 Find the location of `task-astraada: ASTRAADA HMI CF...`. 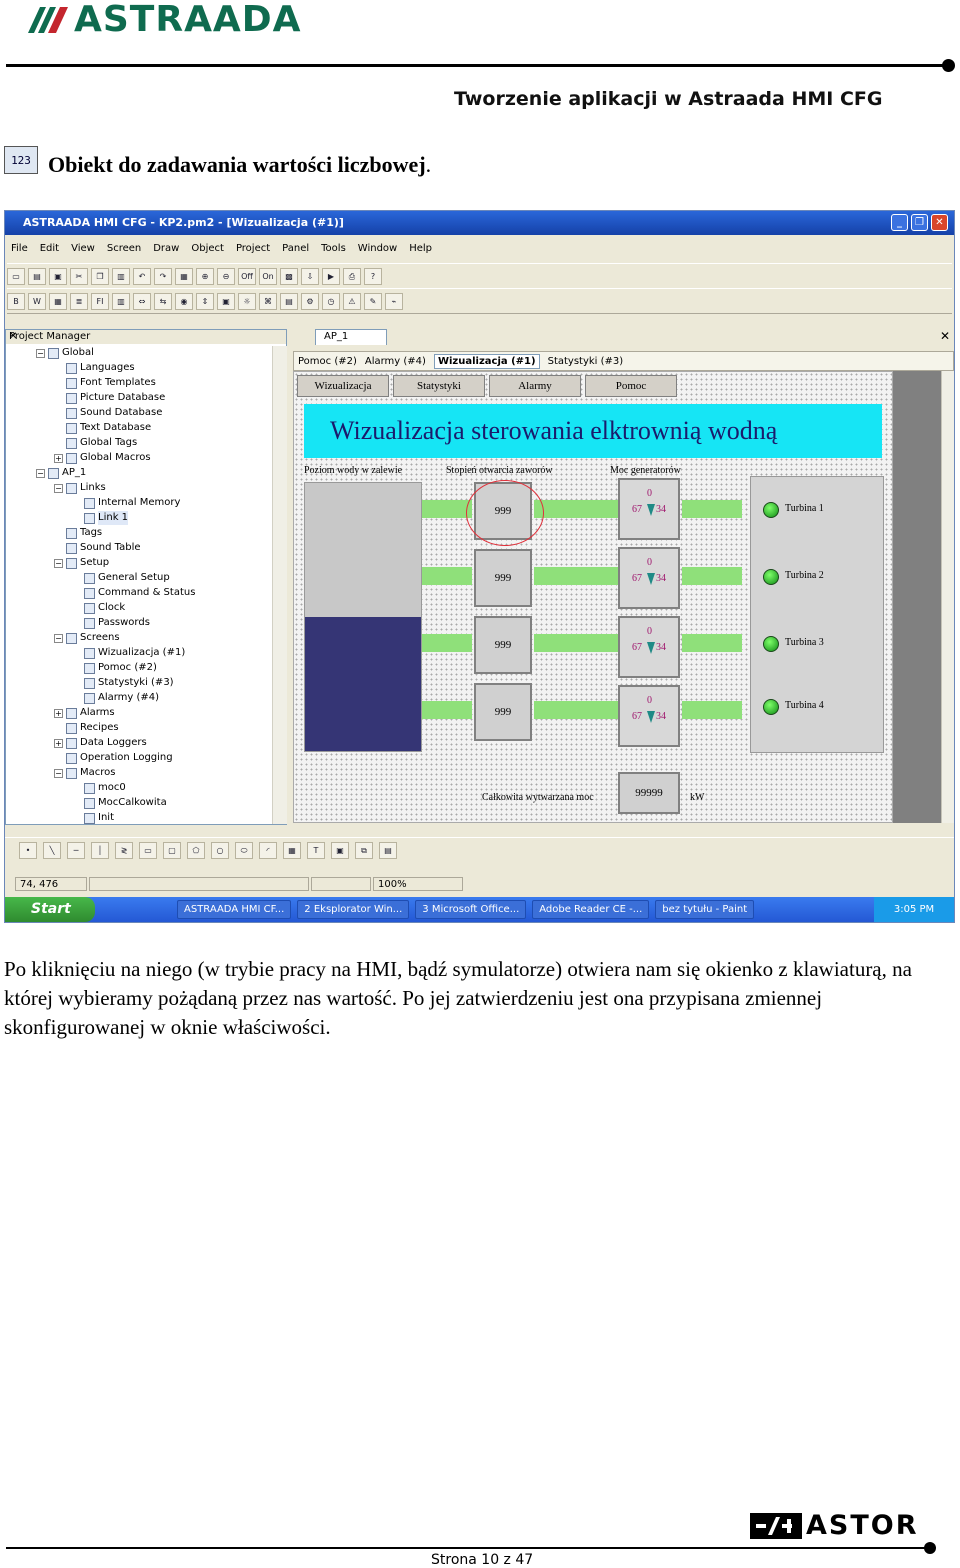

task-astraada: ASTRAADA HMI CF... is located at coordinates (234, 909).